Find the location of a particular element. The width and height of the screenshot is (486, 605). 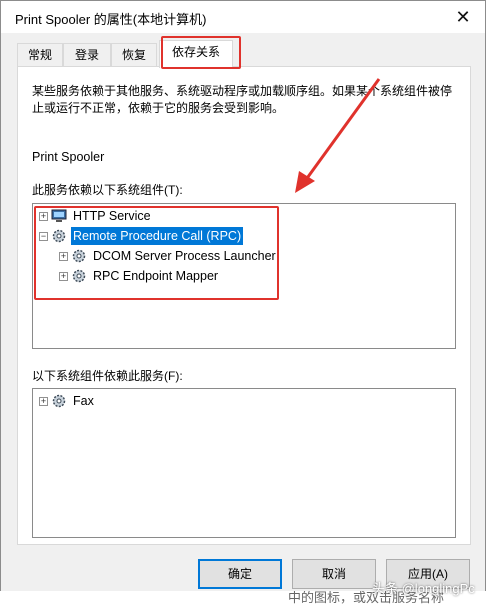

dependents-label: 以下系统组件依赖此服务(F): is located at coordinates (107, 376).